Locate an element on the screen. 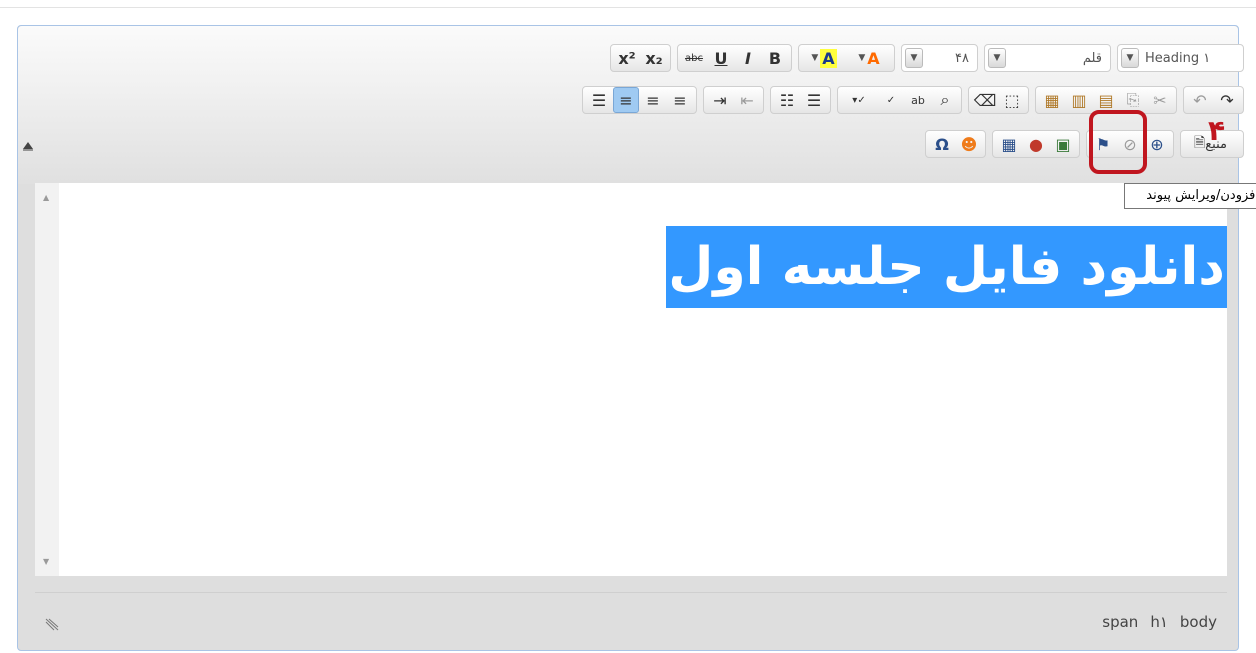 The height and width of the screenshot is (653, 1256). format-dropdown-icon: ▼ is located at coordinates (1130, 58).